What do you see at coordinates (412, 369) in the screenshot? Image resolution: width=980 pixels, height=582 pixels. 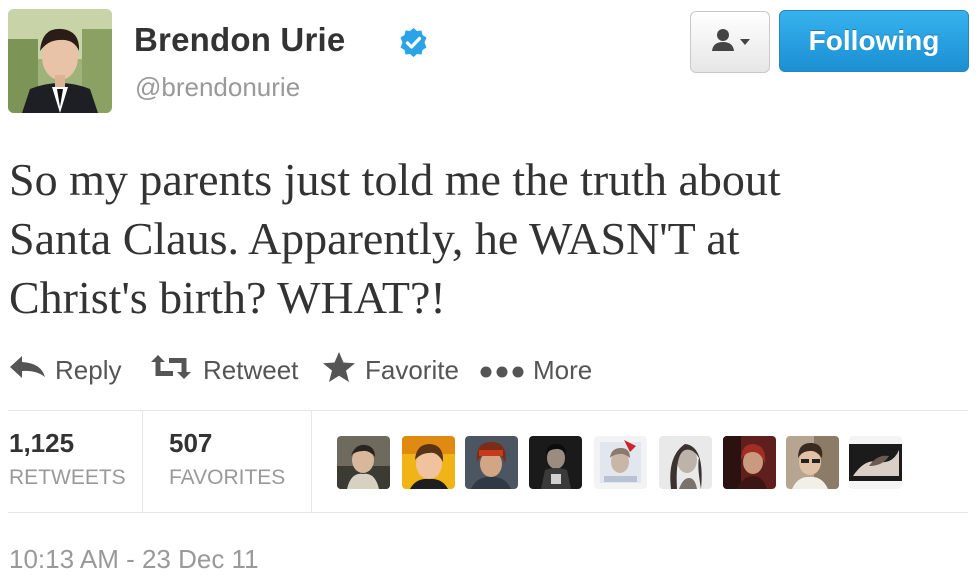 I see `favorite-label: Favorite` at bounding box center [412, 369].